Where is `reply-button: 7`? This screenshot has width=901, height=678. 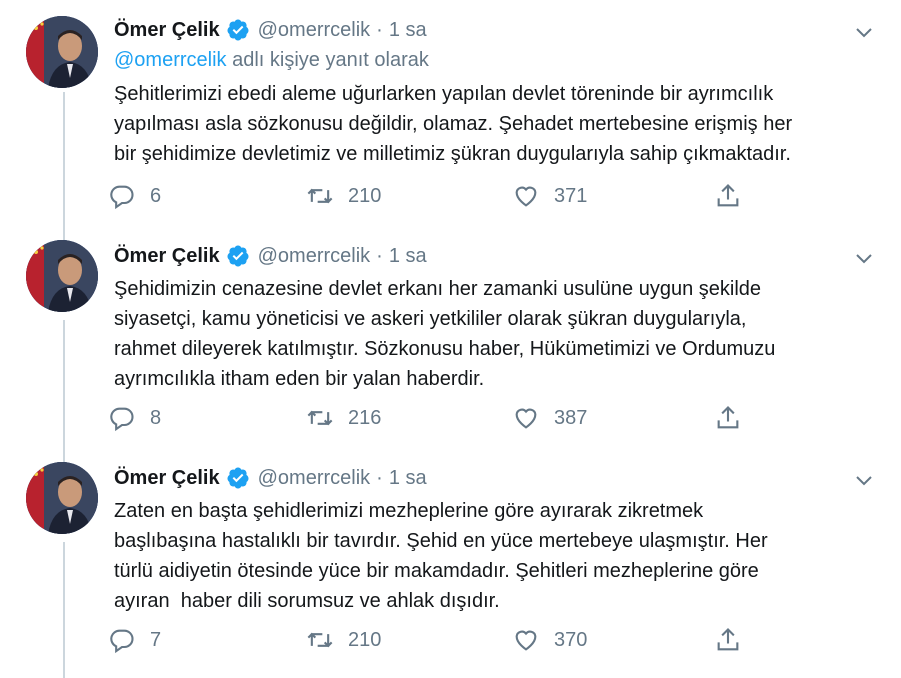 reply-button: 7 is located at coordinates (134, 640).